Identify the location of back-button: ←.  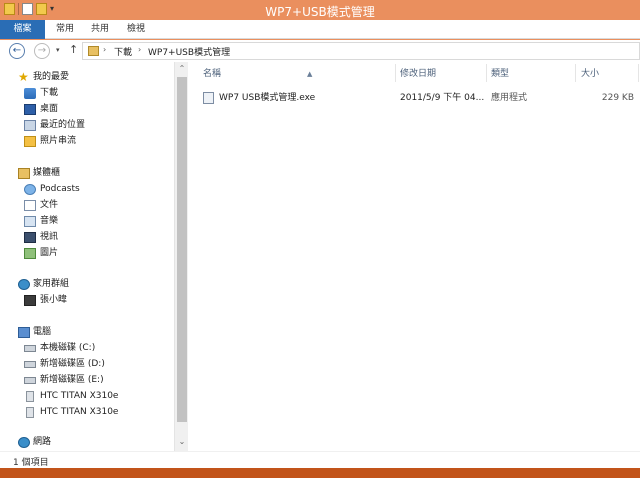
(17, 51).